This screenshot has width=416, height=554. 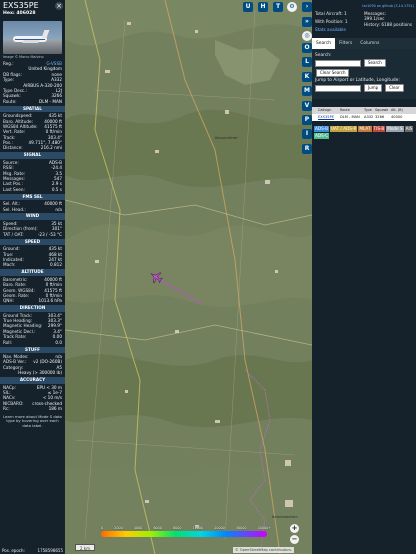 I want to click on tab-columns: Columns, so click(x=369, y=43).